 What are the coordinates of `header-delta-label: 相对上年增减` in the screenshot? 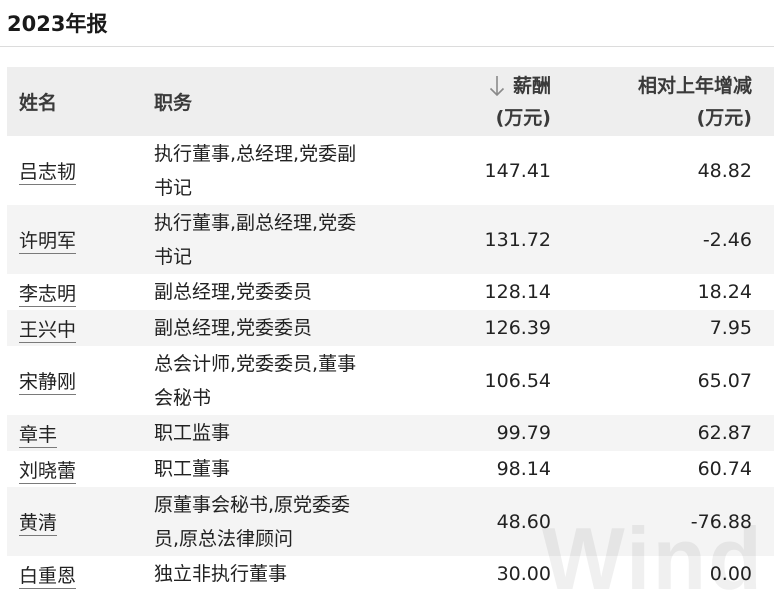 It's located at (694, 85).